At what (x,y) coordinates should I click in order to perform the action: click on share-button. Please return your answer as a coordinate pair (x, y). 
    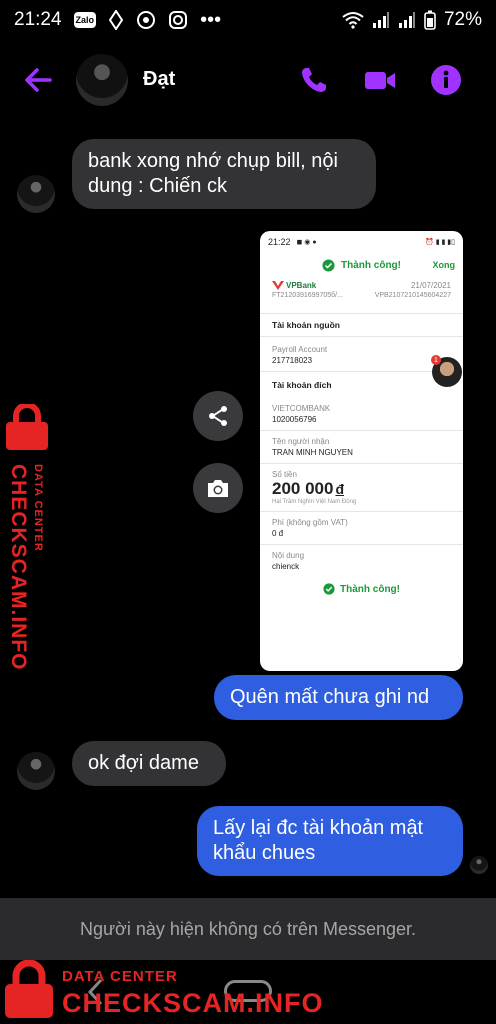
    Looking at the image, I should click on (218, 416).